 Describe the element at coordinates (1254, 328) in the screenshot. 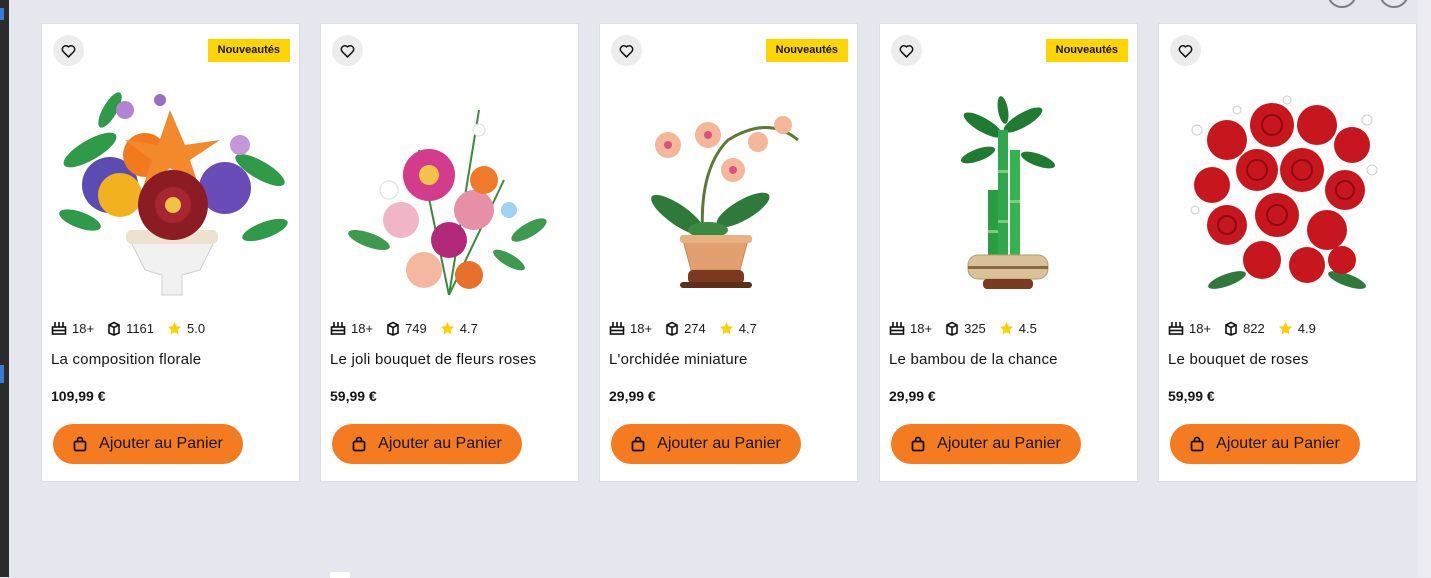

I see `pieces-value: 822` at that location.